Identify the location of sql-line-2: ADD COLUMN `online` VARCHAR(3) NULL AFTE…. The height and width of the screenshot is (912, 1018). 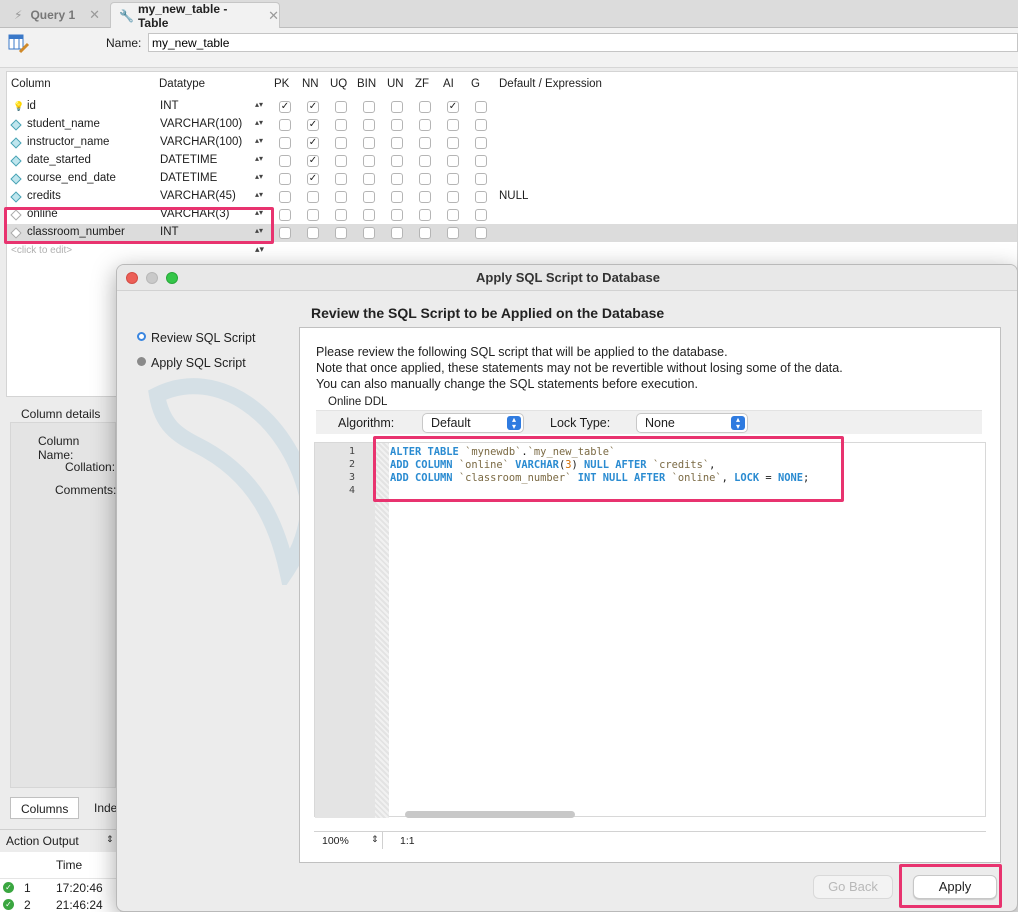
(552, 465).